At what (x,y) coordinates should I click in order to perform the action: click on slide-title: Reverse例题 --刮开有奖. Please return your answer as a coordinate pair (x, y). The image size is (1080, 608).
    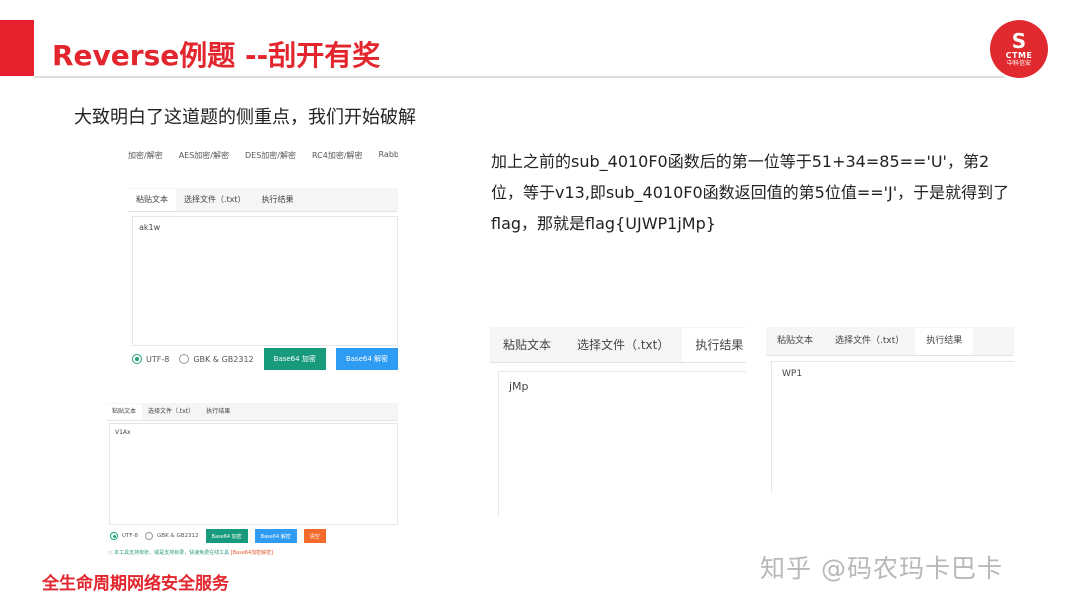
    Looking at the image, I should click on (216, 55).